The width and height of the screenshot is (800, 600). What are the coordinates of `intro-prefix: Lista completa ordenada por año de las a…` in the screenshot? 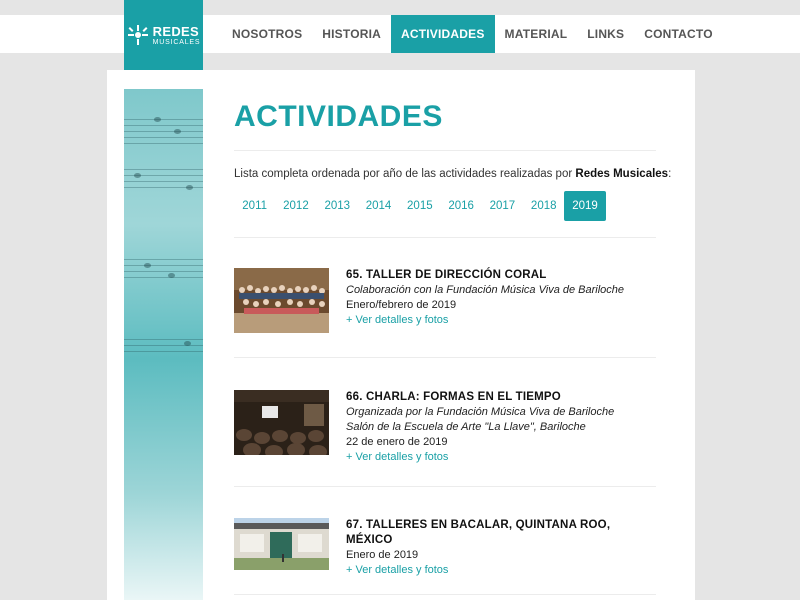 It's located at (405, 174).